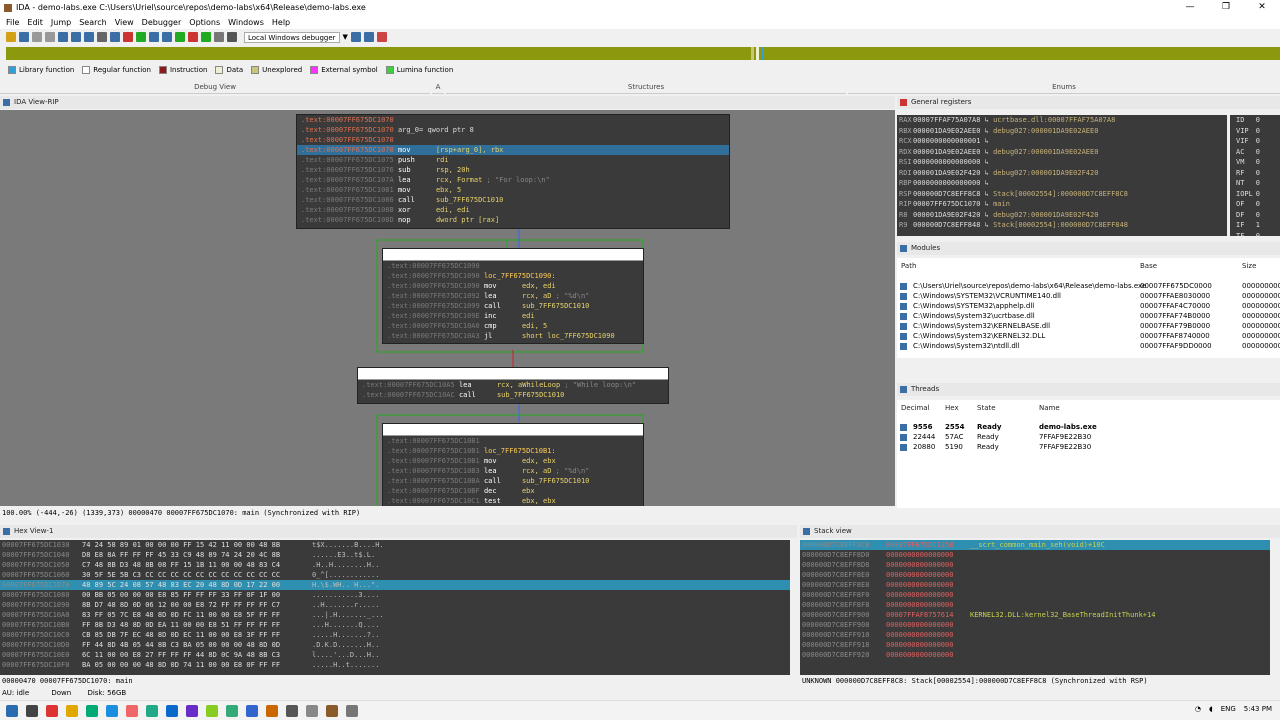 Image resolution: width=1280 pixels, height=720 pixels. I want to click on register-row: RBP0000000000000000 ↳, so click(1062, 183).